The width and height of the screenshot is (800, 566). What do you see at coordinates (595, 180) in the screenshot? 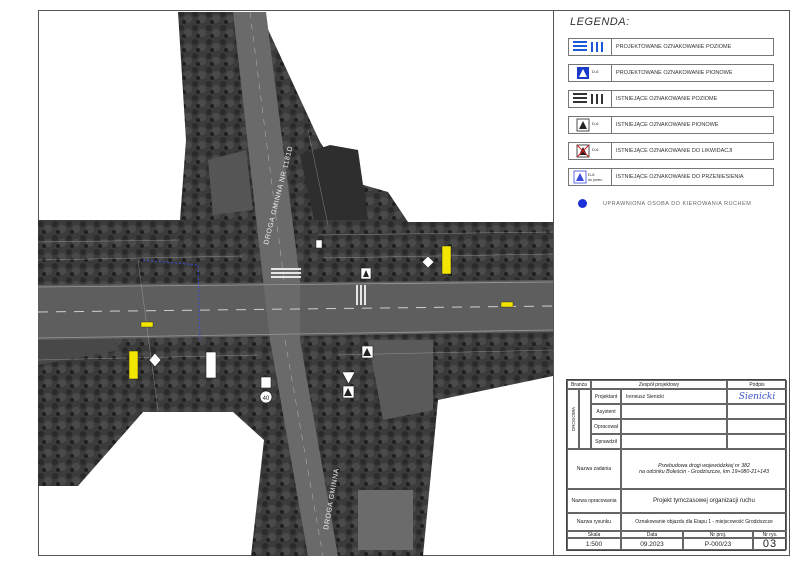
I see `sign-subcode: do przen.` at bounding box center [595, 180].